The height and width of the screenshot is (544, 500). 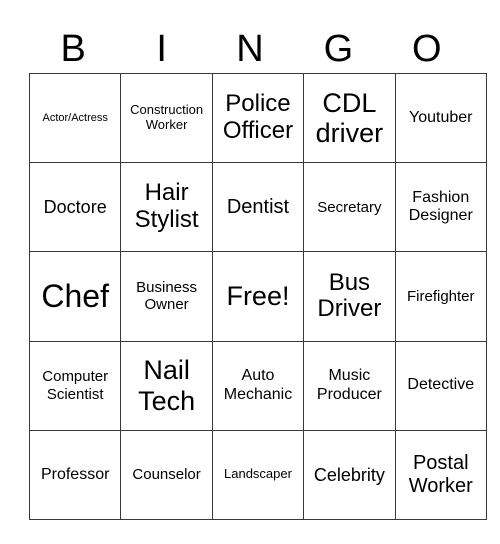 I want to click on bingo-cell: Chef, so click(x=75, y=296).